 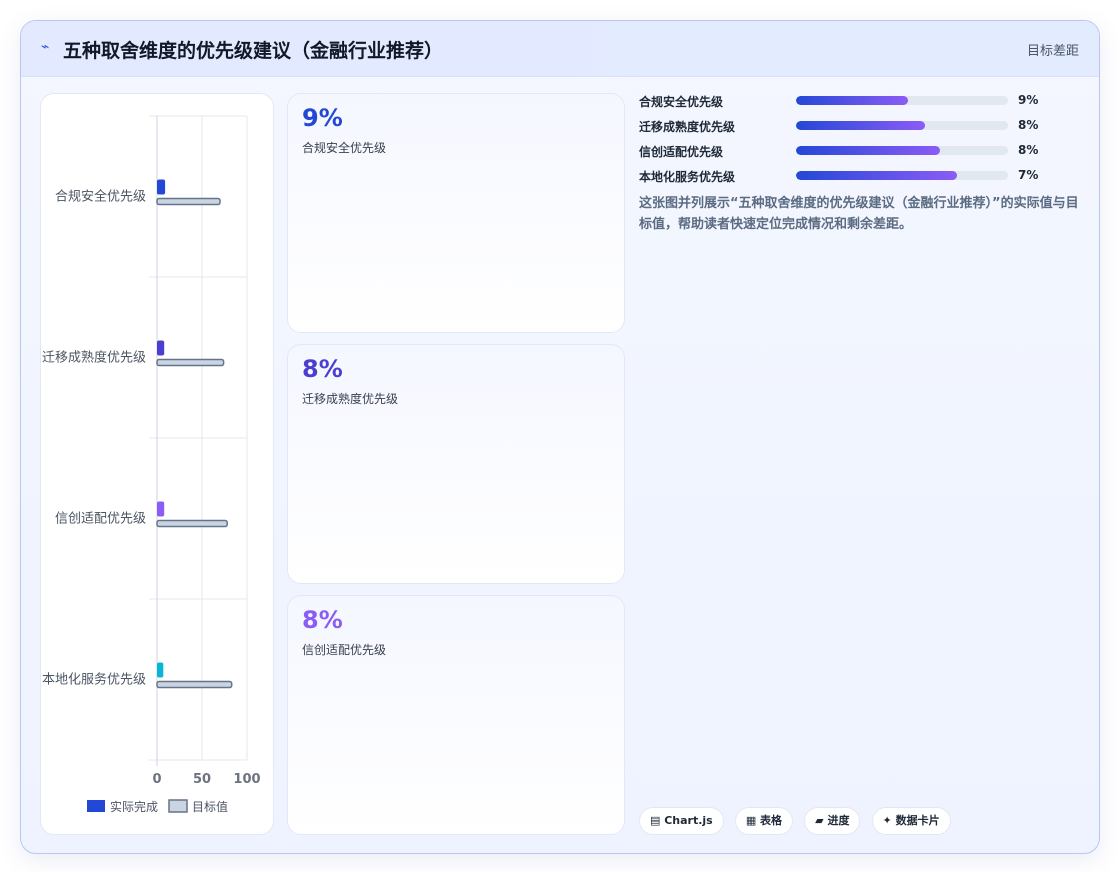 I want to click on legend-label-target: 目标值, so click(x=210, y=806).